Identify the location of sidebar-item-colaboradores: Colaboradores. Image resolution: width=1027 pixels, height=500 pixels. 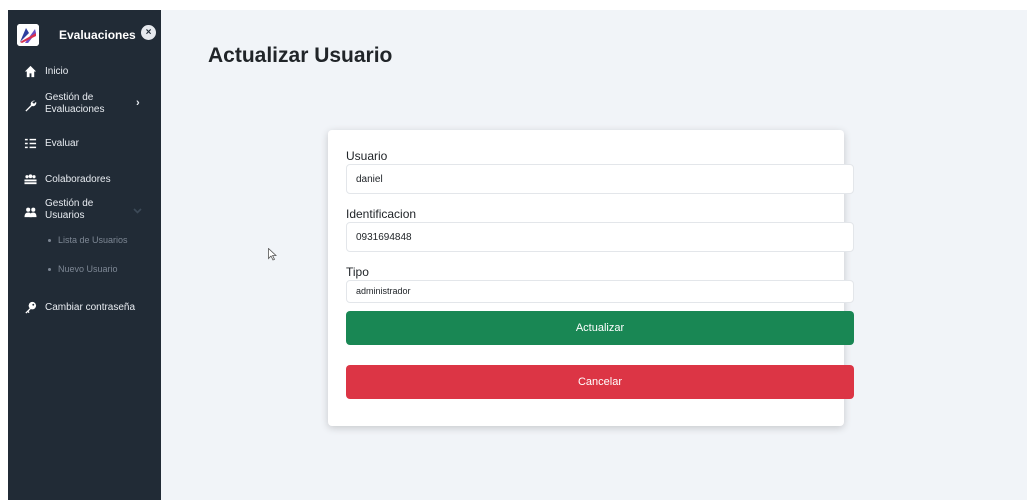
(84, 180).